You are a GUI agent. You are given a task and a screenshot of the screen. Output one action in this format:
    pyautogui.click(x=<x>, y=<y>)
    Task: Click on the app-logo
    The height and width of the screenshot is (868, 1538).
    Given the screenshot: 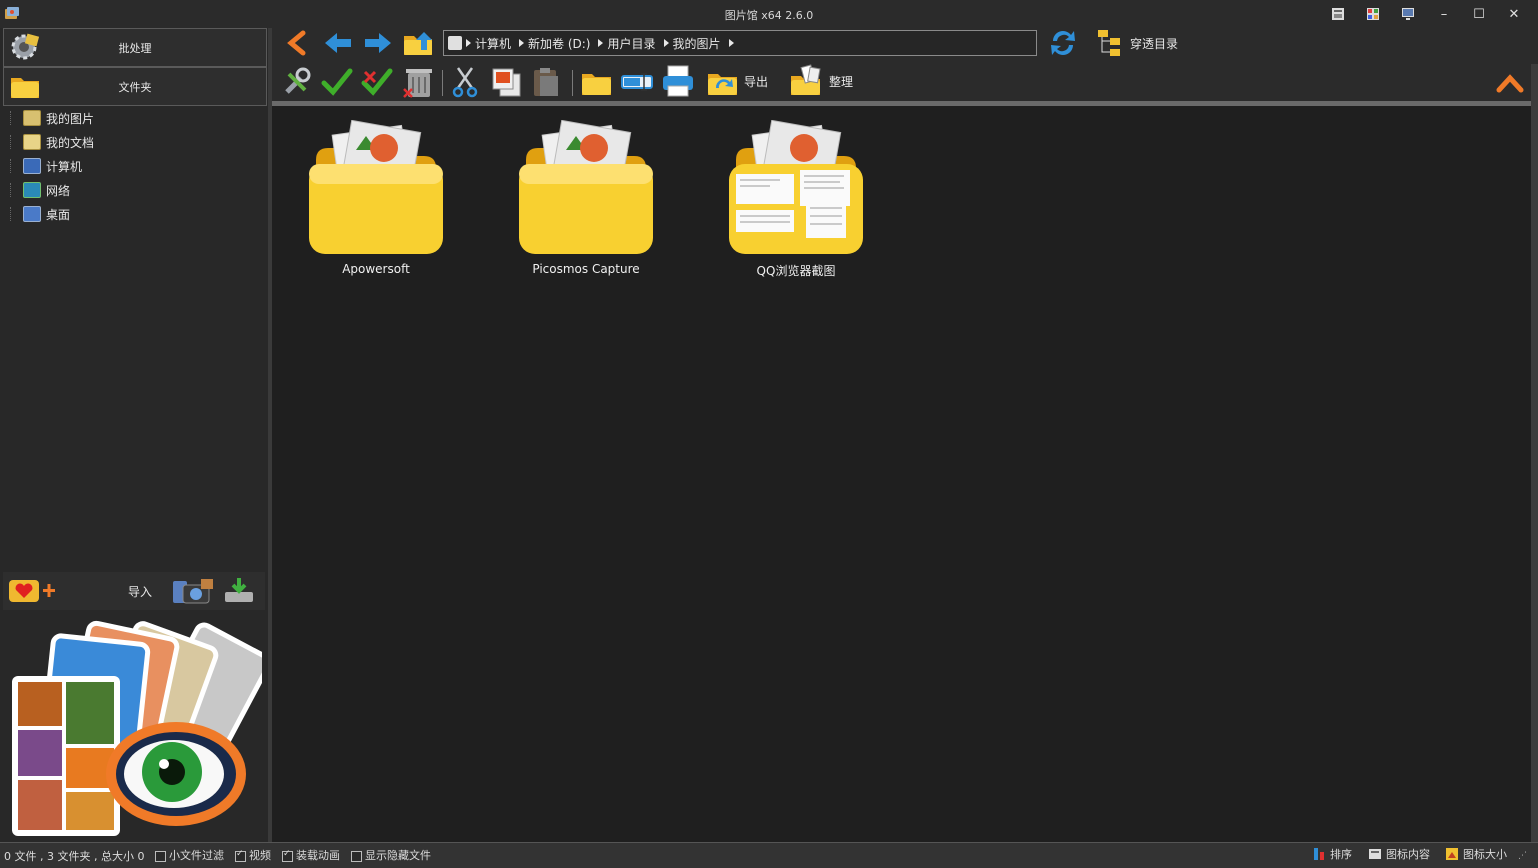 What is the action you would take?
    pyautogui.click(x=140, y=727)
    